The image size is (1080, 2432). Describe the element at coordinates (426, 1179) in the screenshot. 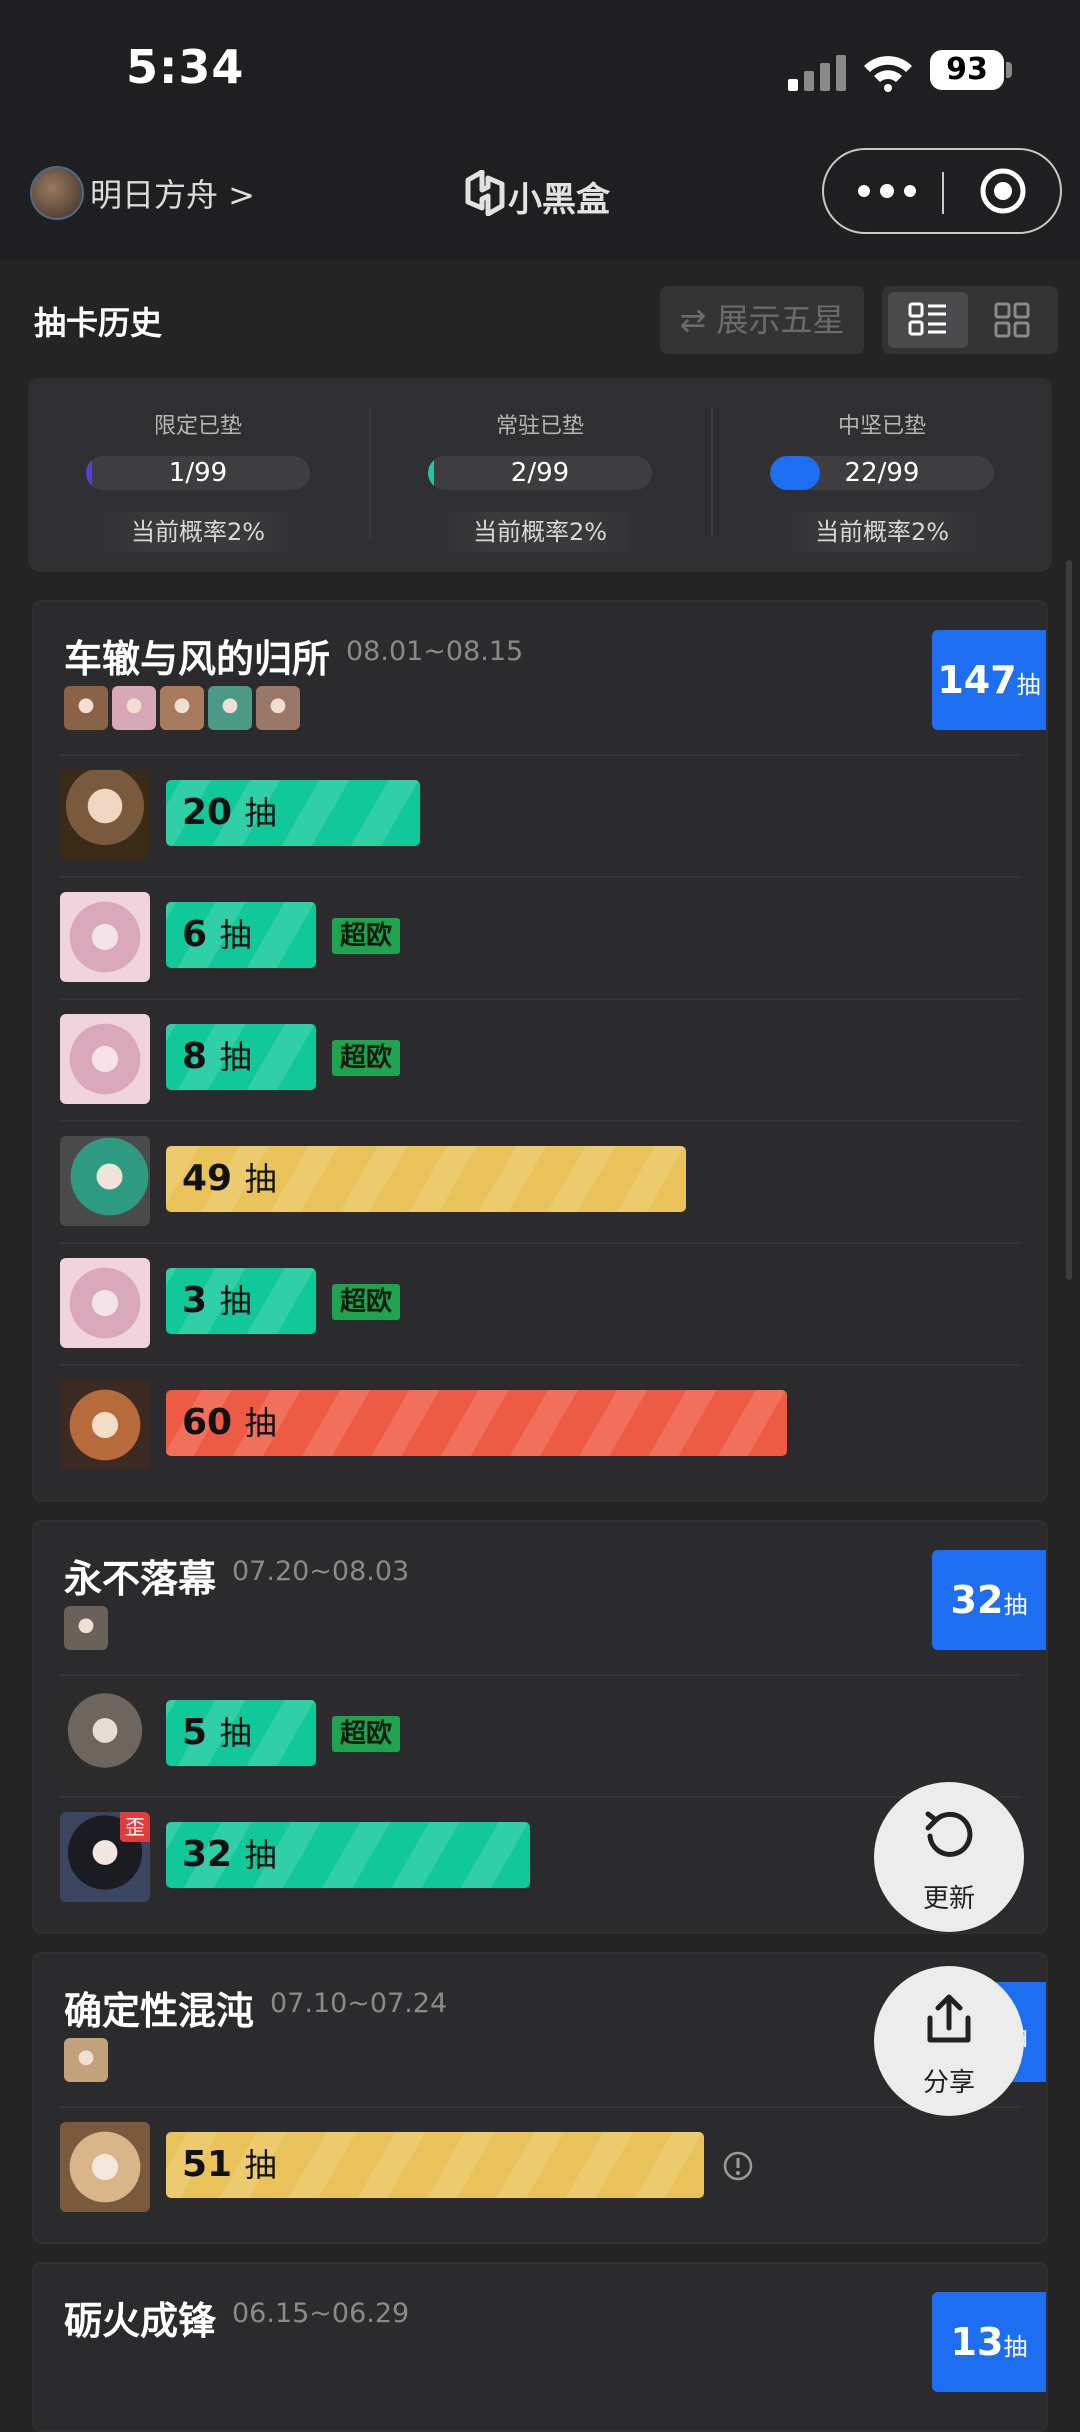

I see `pull-count-bar: 49 抽` at that location.